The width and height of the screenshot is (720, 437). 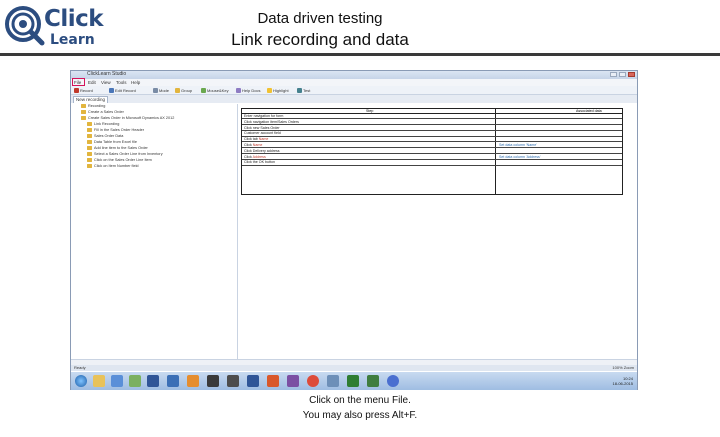 I want to click on close-button, so click(x=631, y=74).